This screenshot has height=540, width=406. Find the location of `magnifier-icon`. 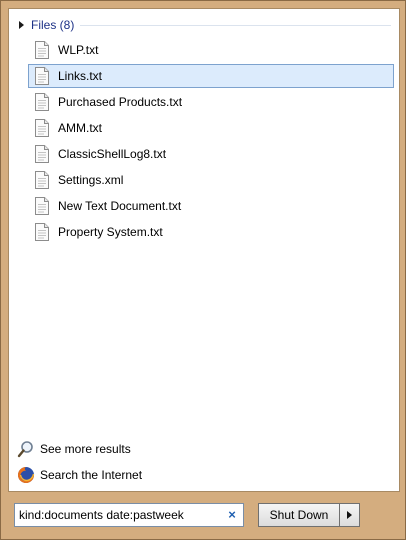

magnifier-icon is located at coordinates (25, 449).